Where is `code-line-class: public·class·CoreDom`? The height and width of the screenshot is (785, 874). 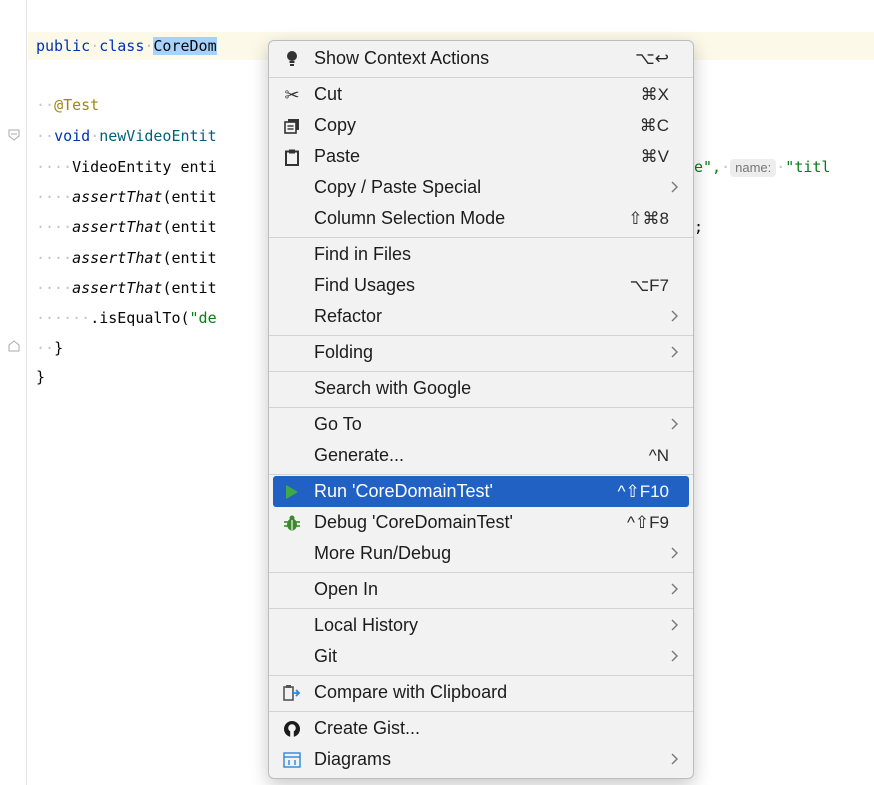
code-line-class: public·class·CoreDom is located at coordinates (126, 46).